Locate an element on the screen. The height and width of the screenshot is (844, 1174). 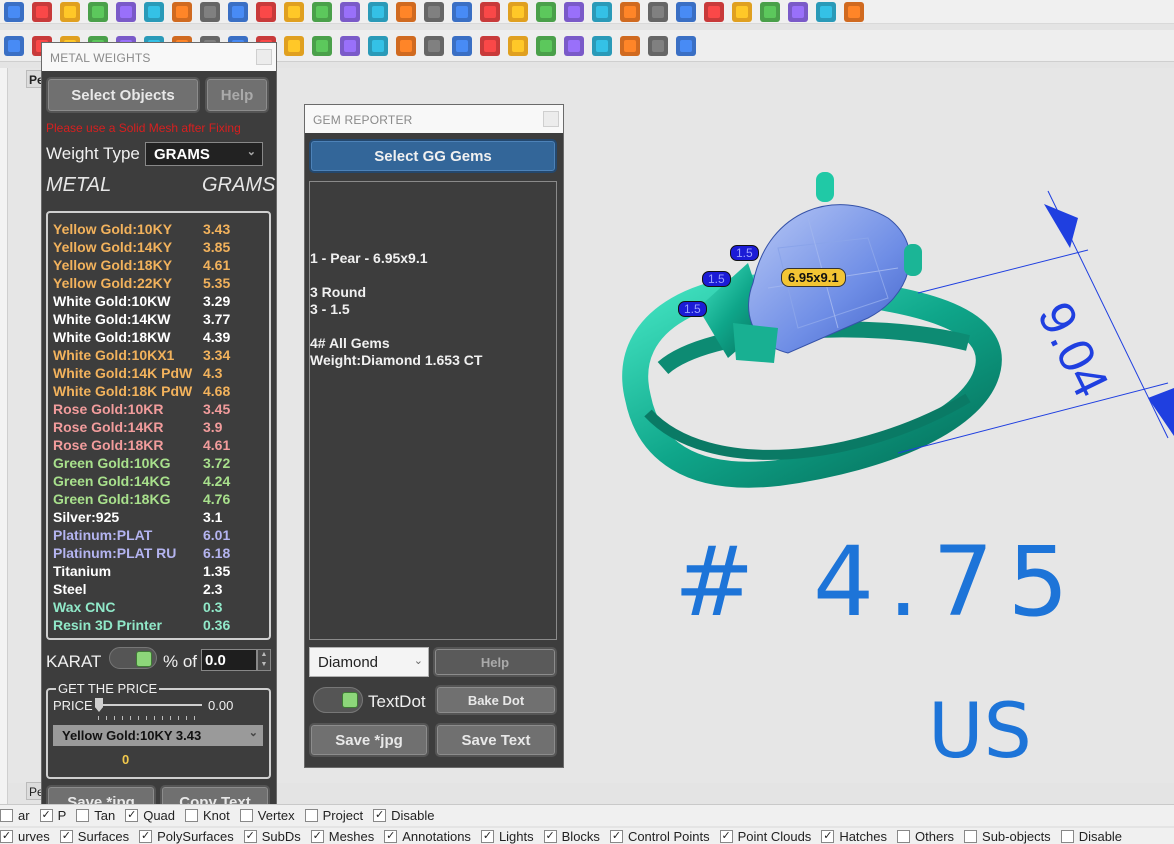
car-icon is located at coordinates (406, 11).